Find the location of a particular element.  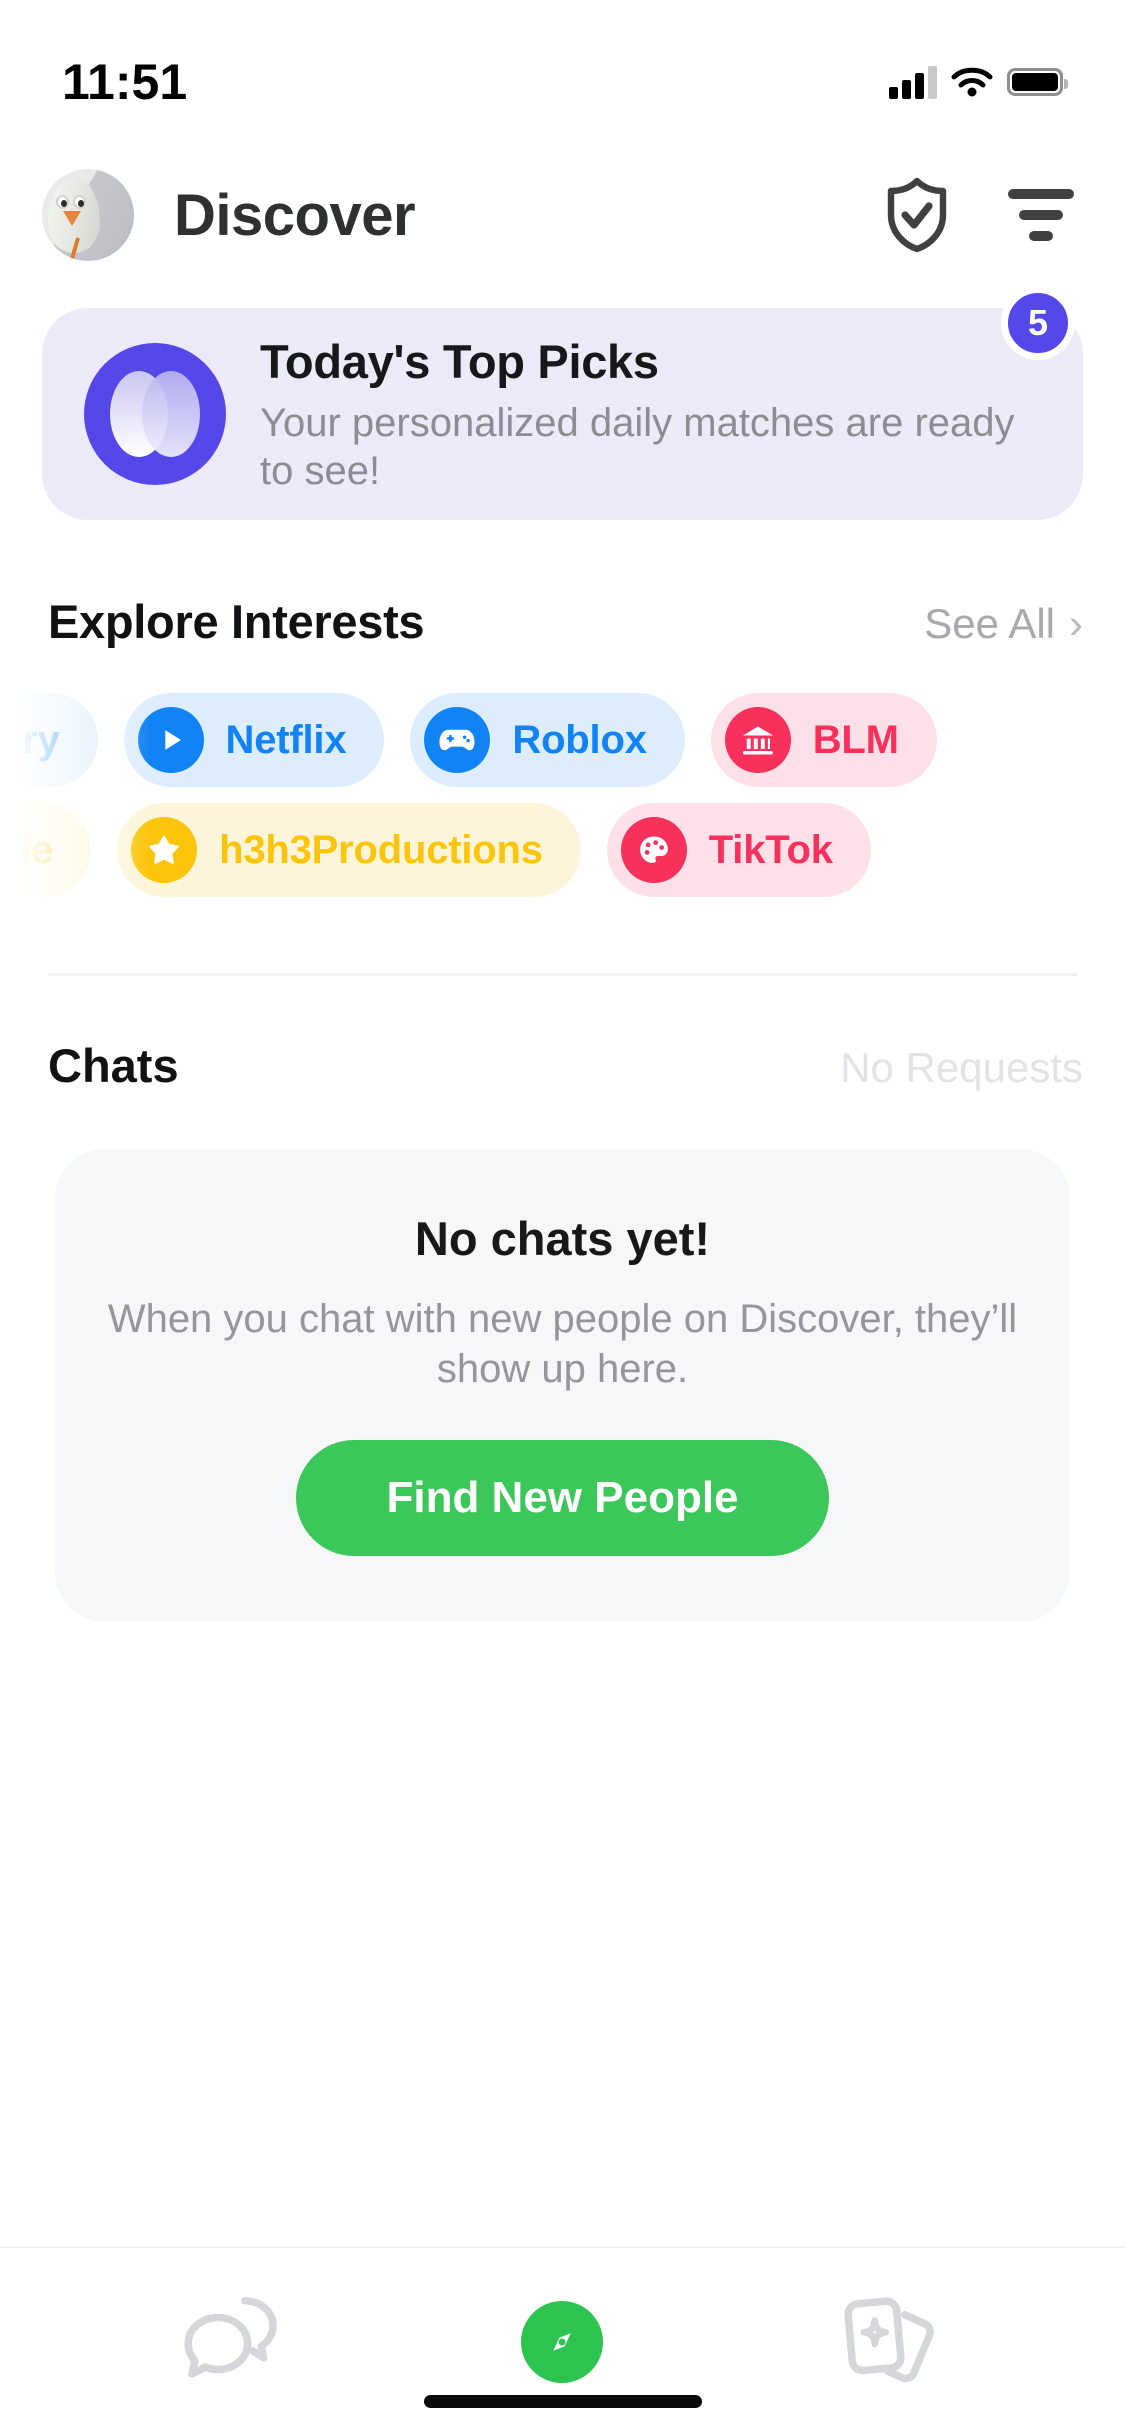

cards-tab is located at coordinates (891, 2342).